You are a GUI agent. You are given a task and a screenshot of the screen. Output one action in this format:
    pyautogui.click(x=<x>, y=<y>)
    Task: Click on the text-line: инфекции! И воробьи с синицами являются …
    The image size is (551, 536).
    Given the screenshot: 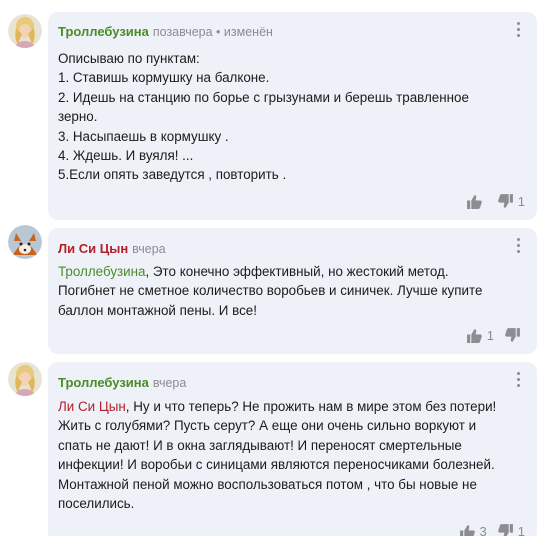 What is the action you would take?
    pyautogui.click(x=276, y=465)
    